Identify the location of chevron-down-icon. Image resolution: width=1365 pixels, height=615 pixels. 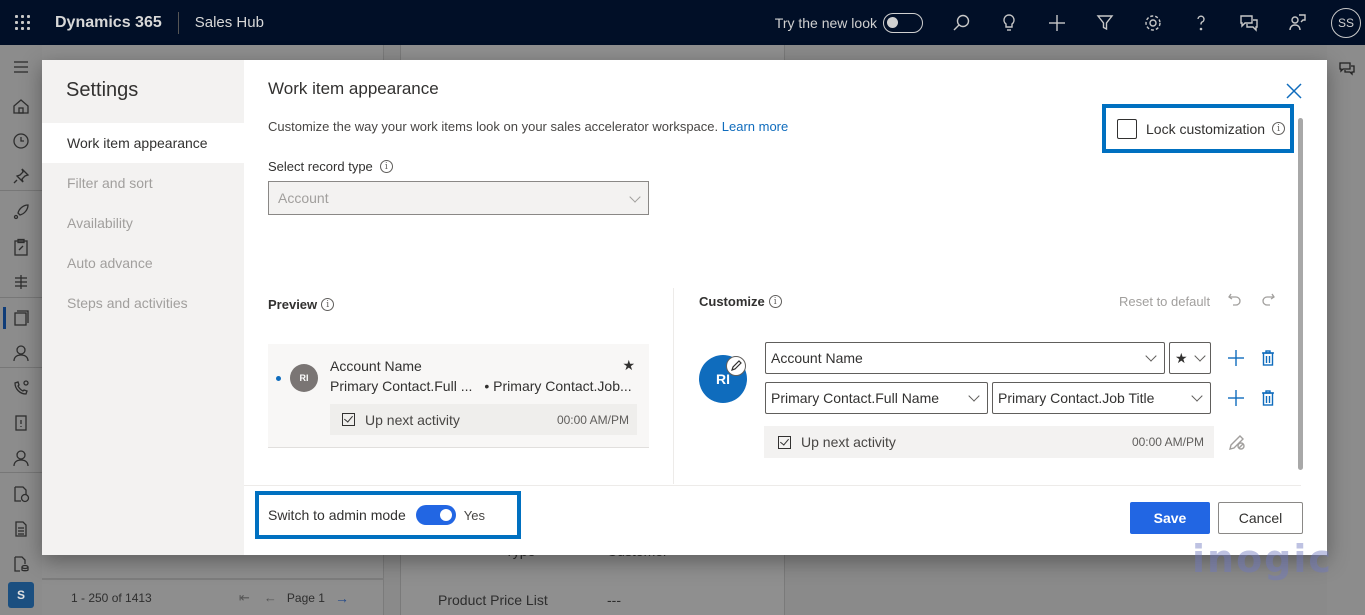
(1200, 356).